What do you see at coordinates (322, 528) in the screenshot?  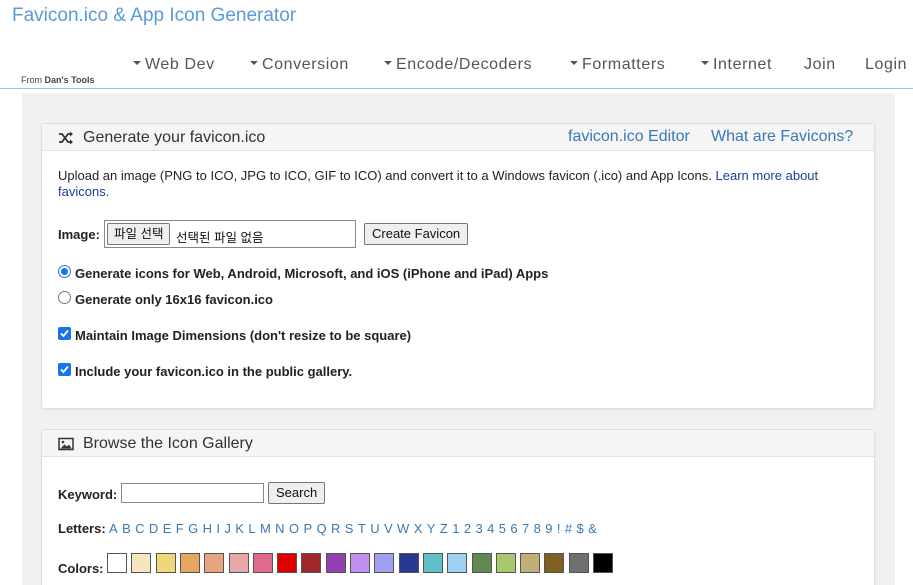 I see `letter-link: Q` at bounding box center [322, 528].